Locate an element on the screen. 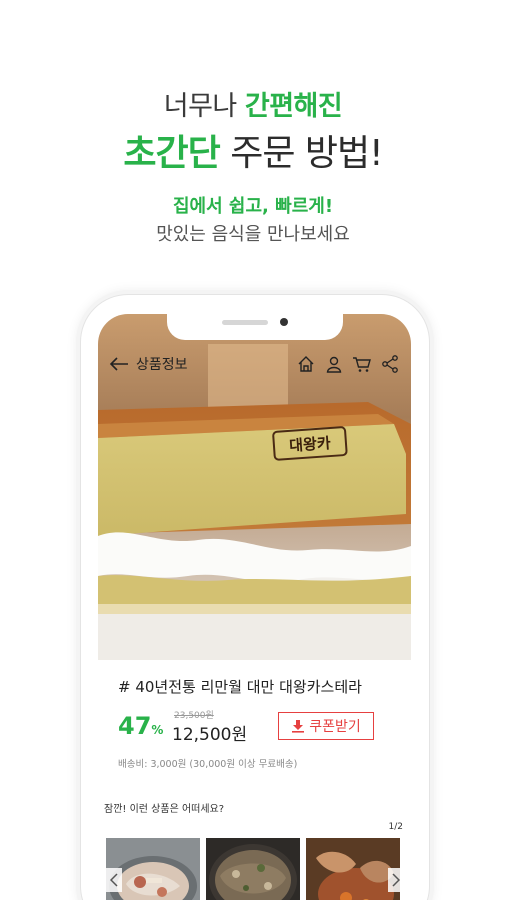  coupon-label: 쿠폰받기 is located at coordinates (335, 727).